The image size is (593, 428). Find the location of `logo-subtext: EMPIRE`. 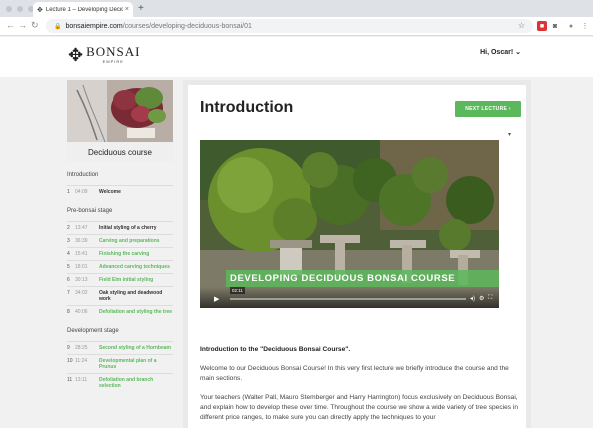

logo-subtext: EMPIRE is located at coordinates (113, 61).